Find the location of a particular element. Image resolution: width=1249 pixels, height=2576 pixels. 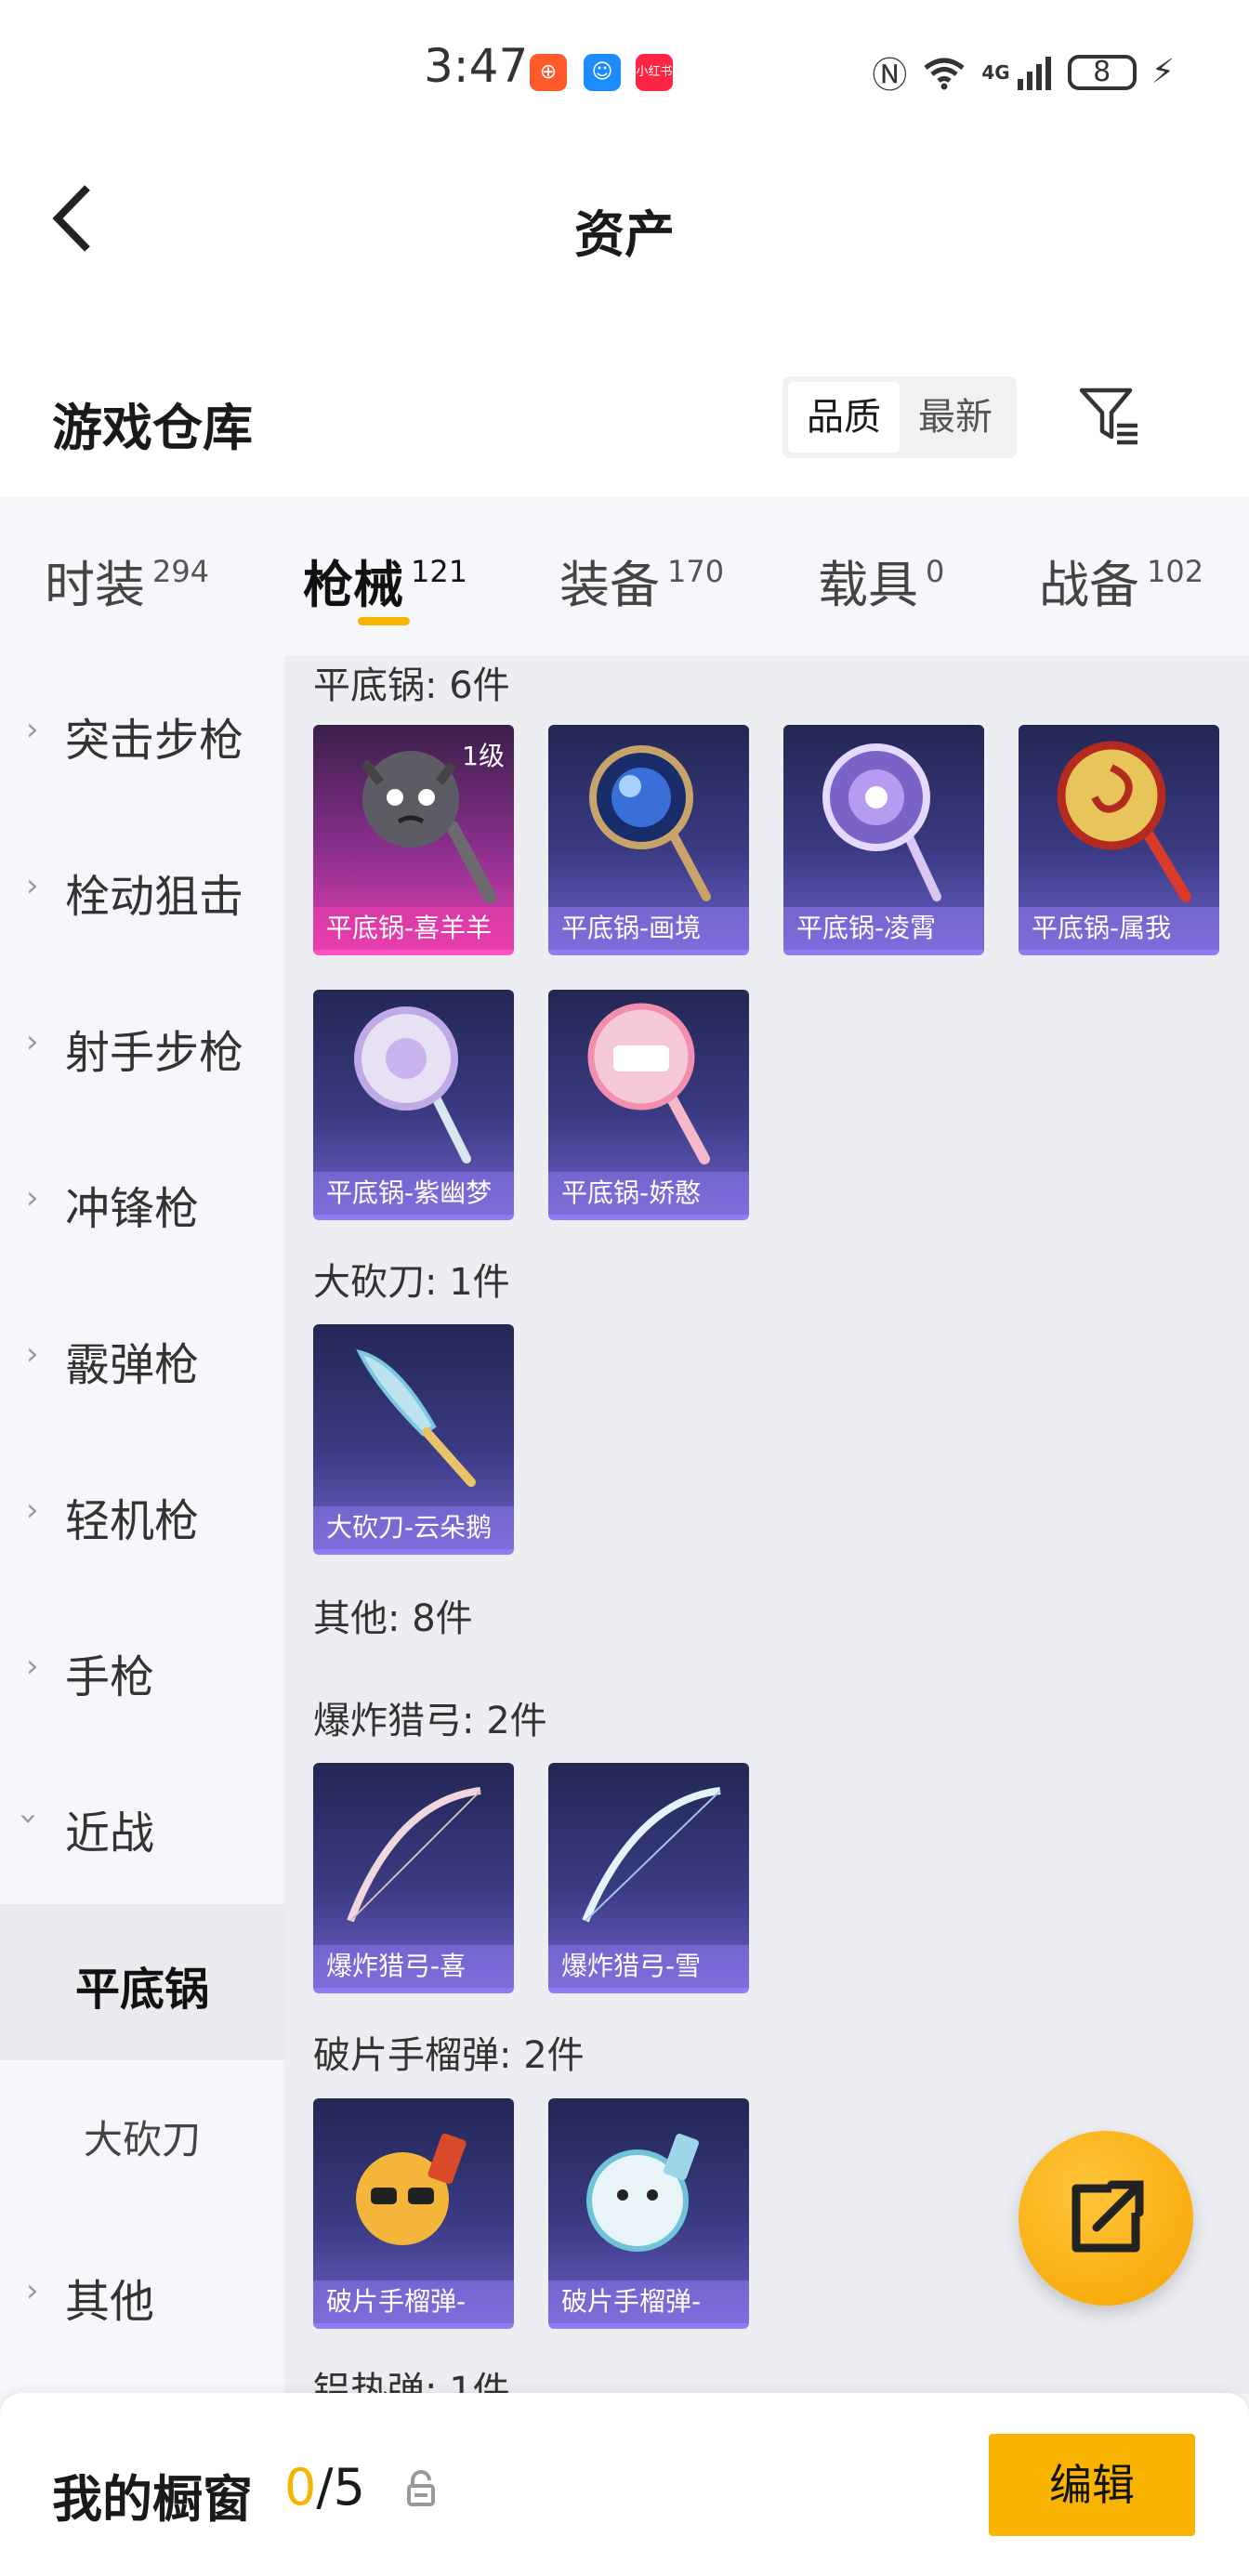

status-indicators: Ⓝ 4G 8 ⚡ is located at coordinates (1023, 72).